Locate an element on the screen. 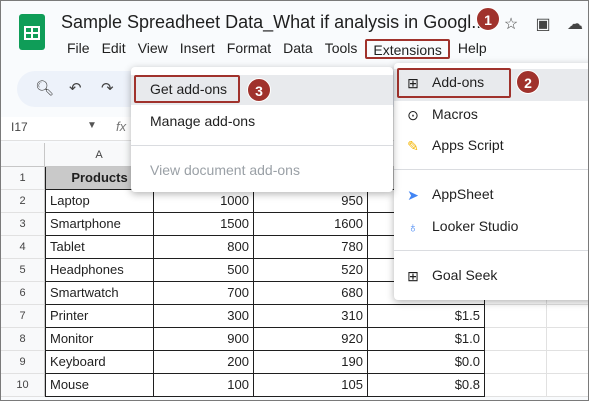 The height and width of the screenshot is (401, 589). table-cell-a: Printer is located at coordinates (99, 316).